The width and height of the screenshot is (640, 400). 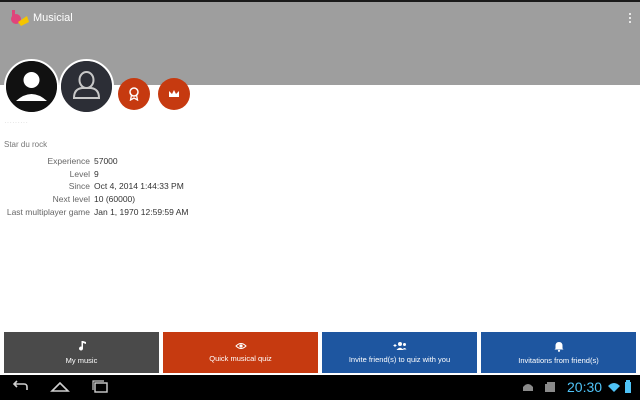 What do you see at coordinates (60, 387) in the screenshot?
I see `home-icon` at bounding box center [60, 387].